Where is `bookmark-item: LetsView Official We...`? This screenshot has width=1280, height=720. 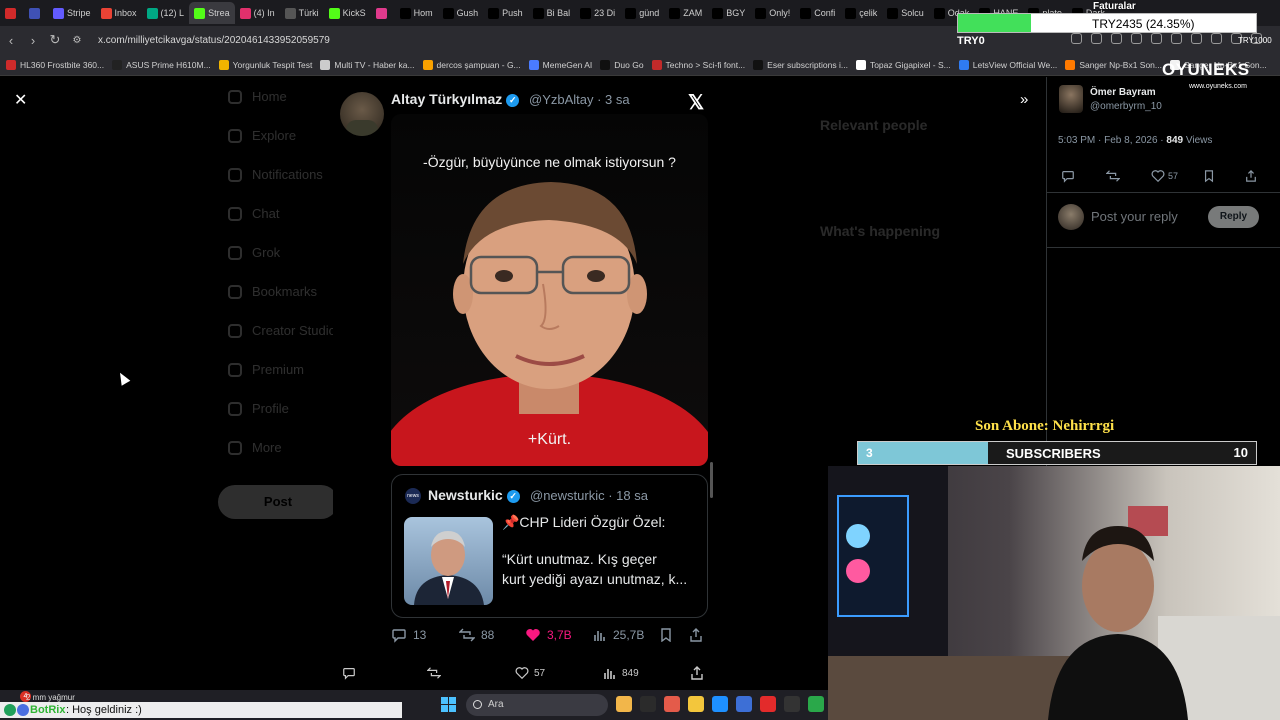 bookmark-item: LetsView Official We... is located at coordinates (1007, 64).